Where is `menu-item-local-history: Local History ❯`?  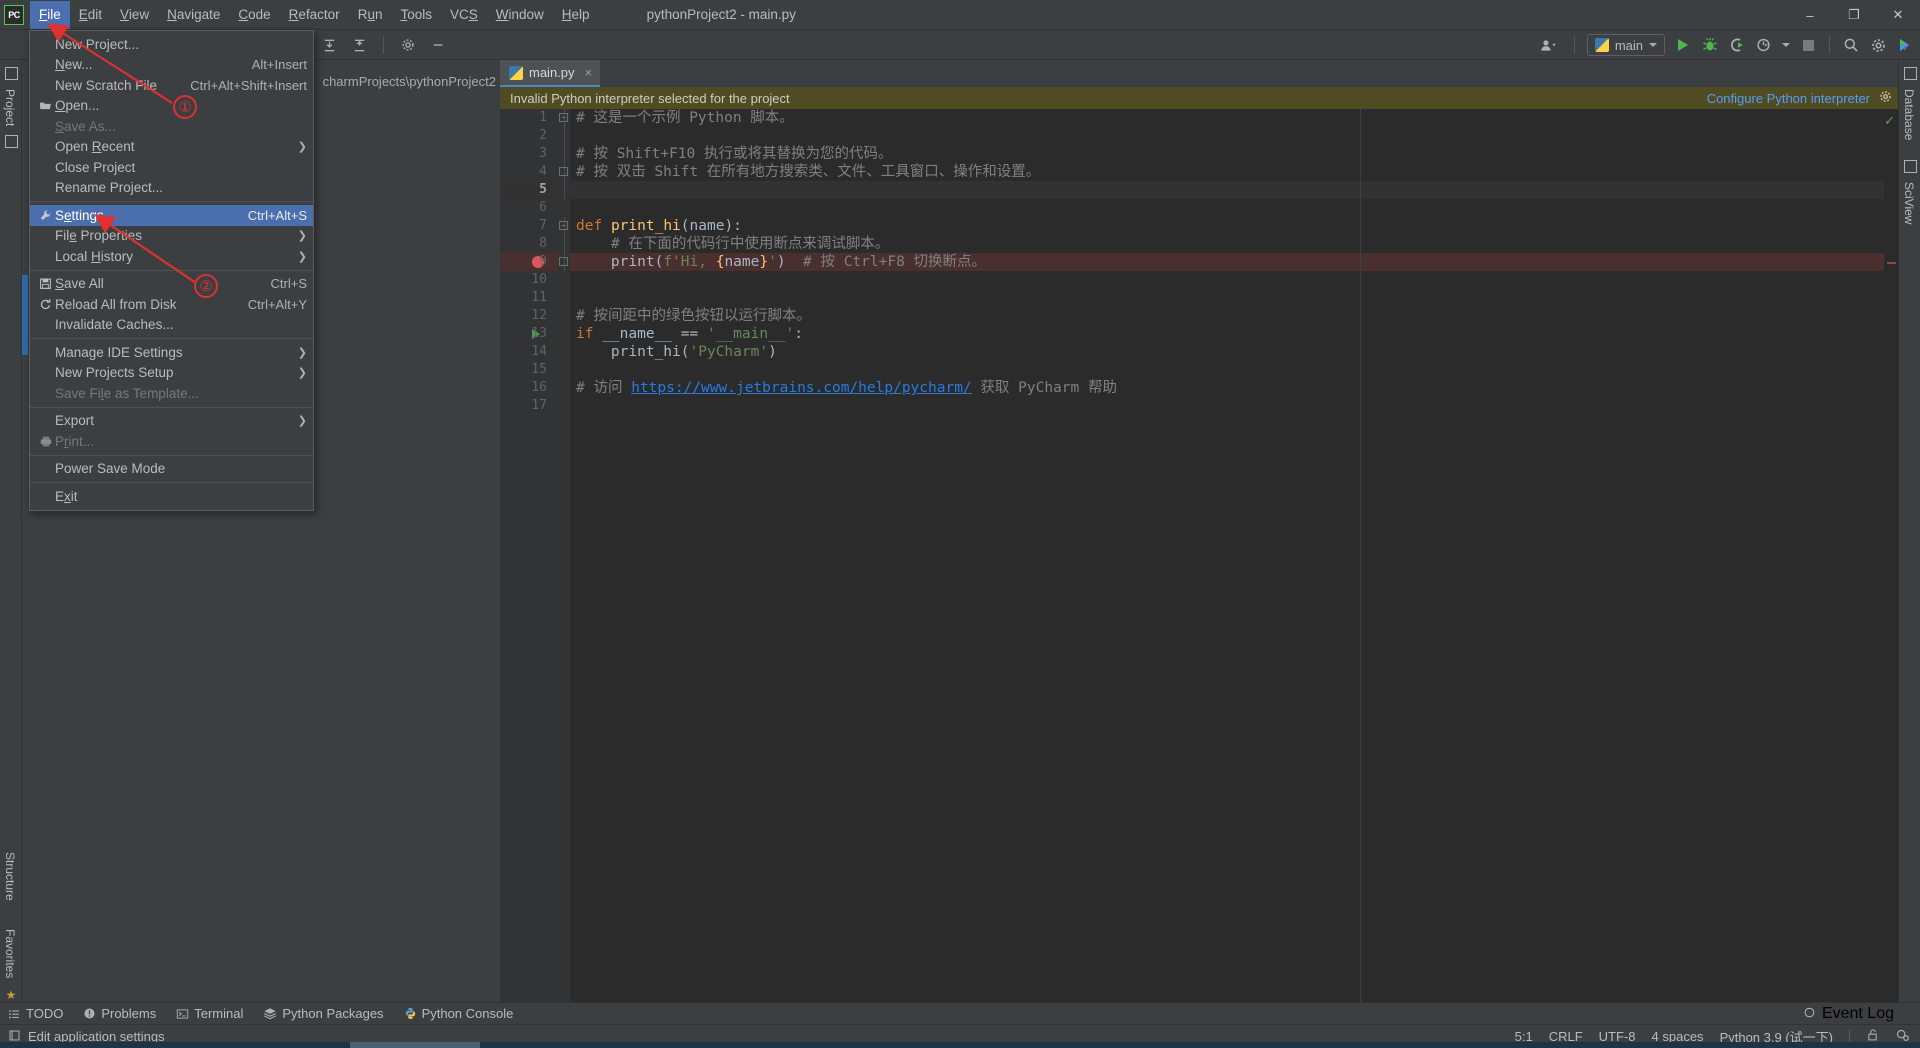 menu-item-local-history: Local History ❯ is located at coordinates (171, 256).